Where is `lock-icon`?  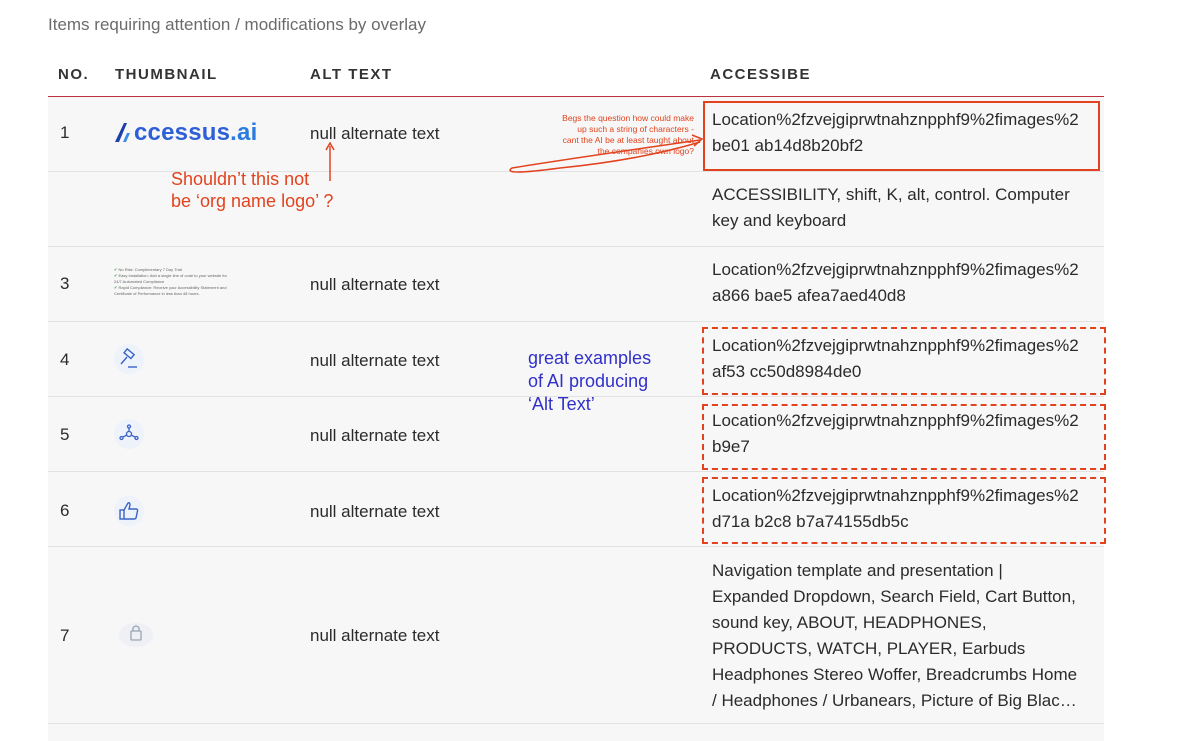
lock-icon is located at coordinates (136, 636).